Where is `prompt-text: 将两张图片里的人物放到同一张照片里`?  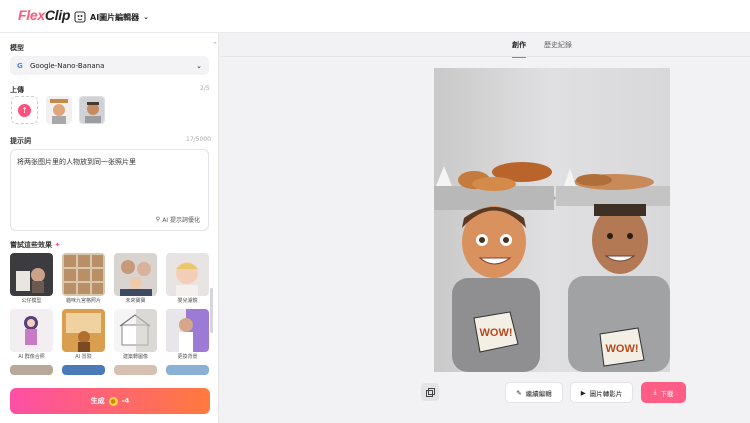 prompt-text: 将两张图片里的人物放到同一张照片里 is located at coordinates (76, 162).